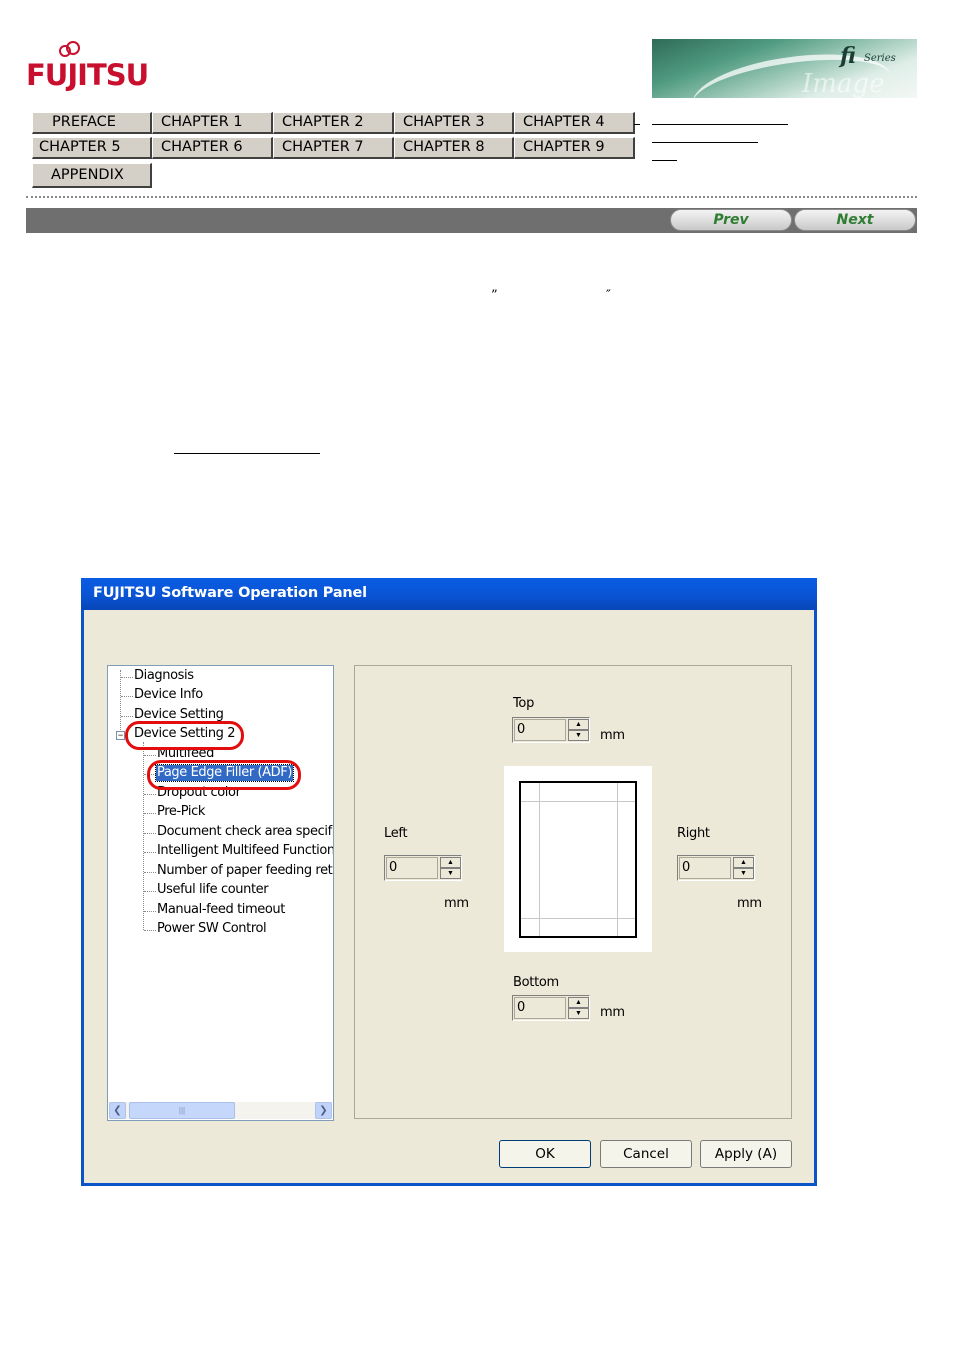 The width and height of the screenshot is (954, 1351). Describe the element at coordinates (92, 123) in the screenshot. I see `nav-preface-button: PREFACE` at that location.